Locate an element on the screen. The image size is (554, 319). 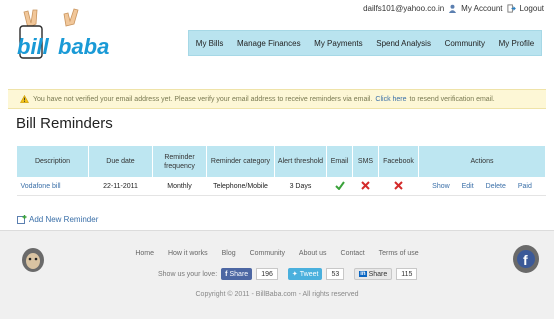
reminder-due-date: 22-11-2011 is located at coordinates (120, 186).